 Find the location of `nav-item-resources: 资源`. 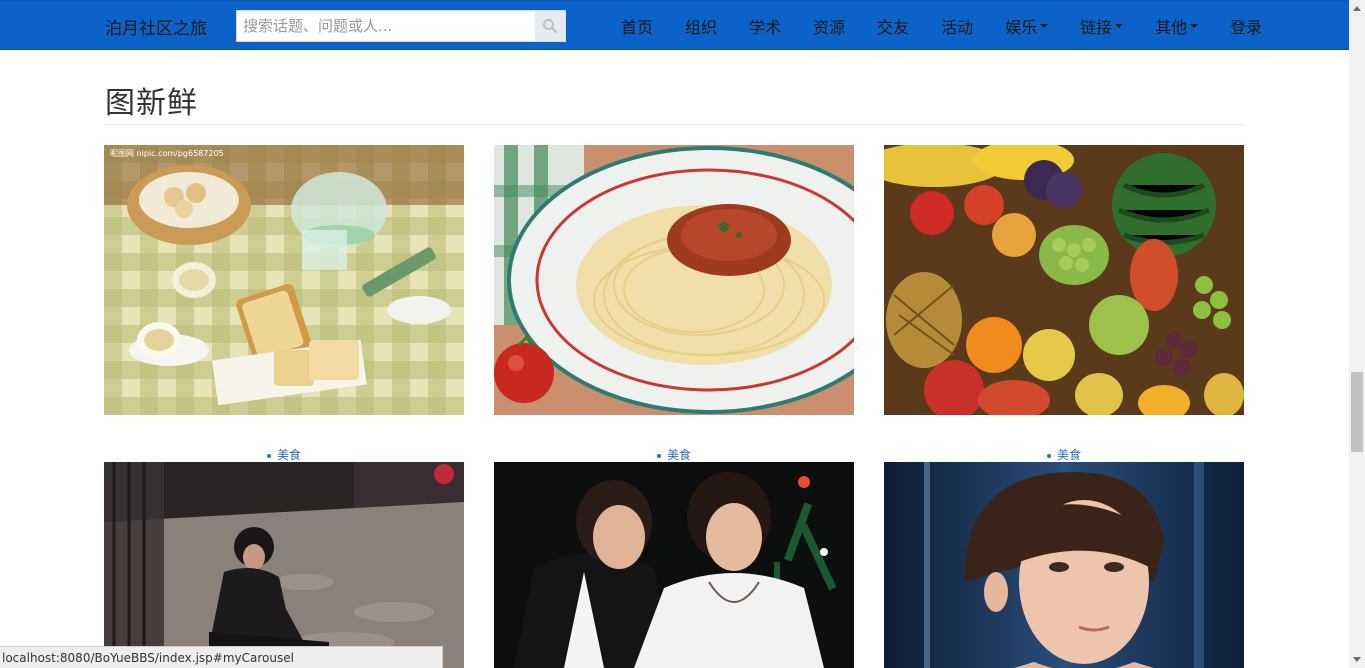

nav-item-resources: 资源 is located at coordinates (829, 26).